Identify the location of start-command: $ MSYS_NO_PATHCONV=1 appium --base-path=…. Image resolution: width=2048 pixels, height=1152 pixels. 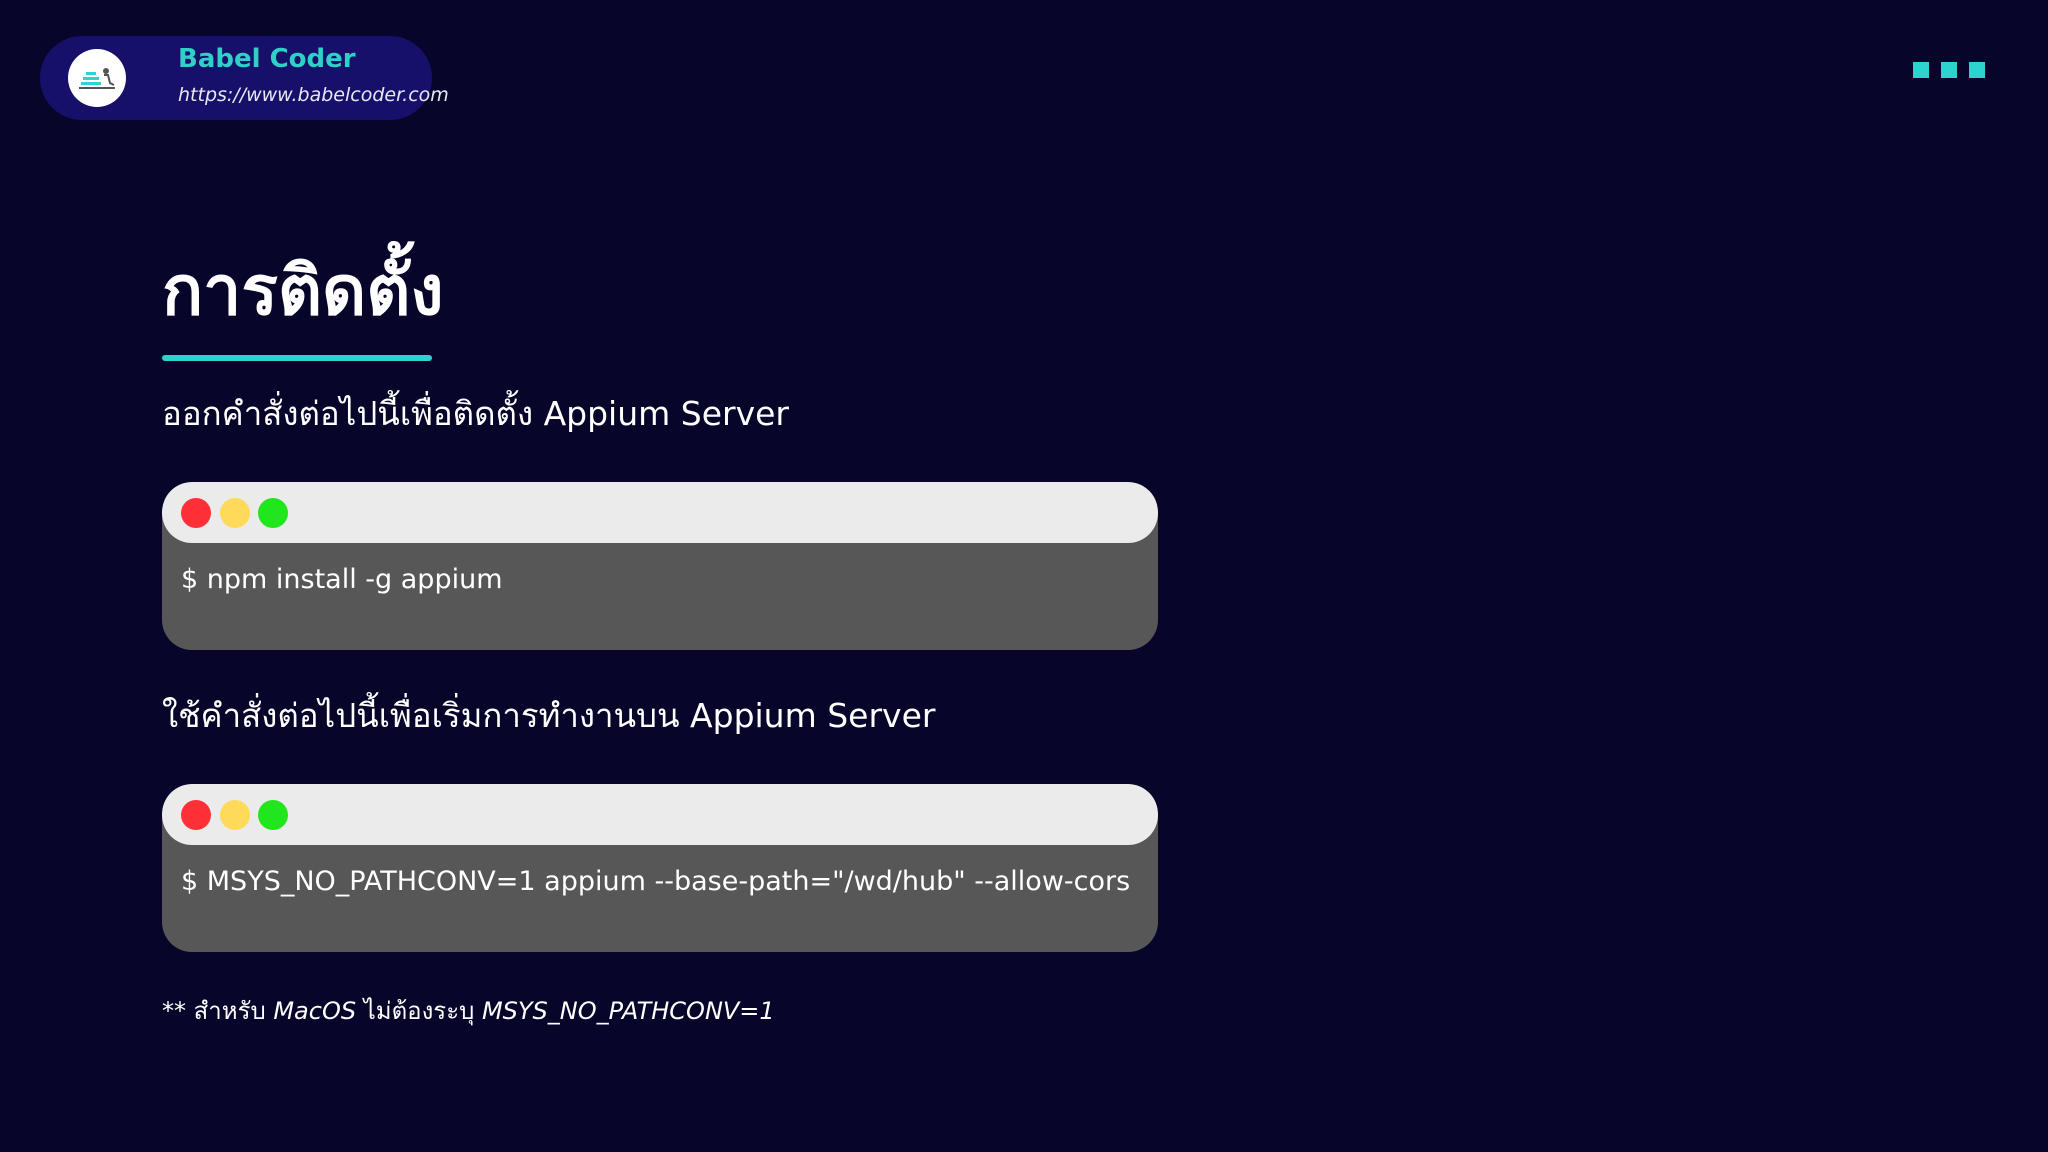
(656, 881).